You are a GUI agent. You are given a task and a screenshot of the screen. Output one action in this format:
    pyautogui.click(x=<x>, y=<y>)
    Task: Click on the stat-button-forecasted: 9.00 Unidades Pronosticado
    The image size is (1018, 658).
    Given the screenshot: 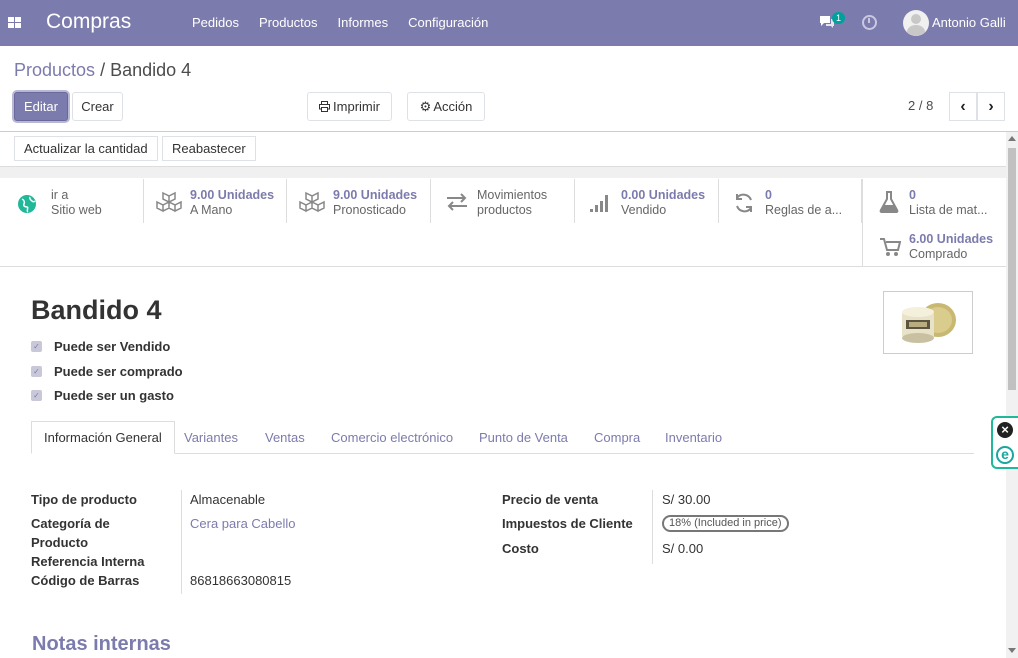 What is the action you would take?
    pyautogui.click(x=359, y=201)
    